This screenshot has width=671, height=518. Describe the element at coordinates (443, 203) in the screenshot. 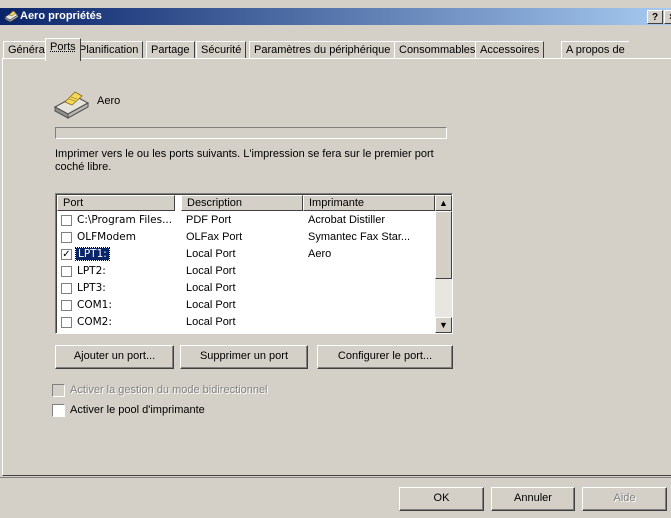

I see `scroll-up-icon: ▲` at that location.